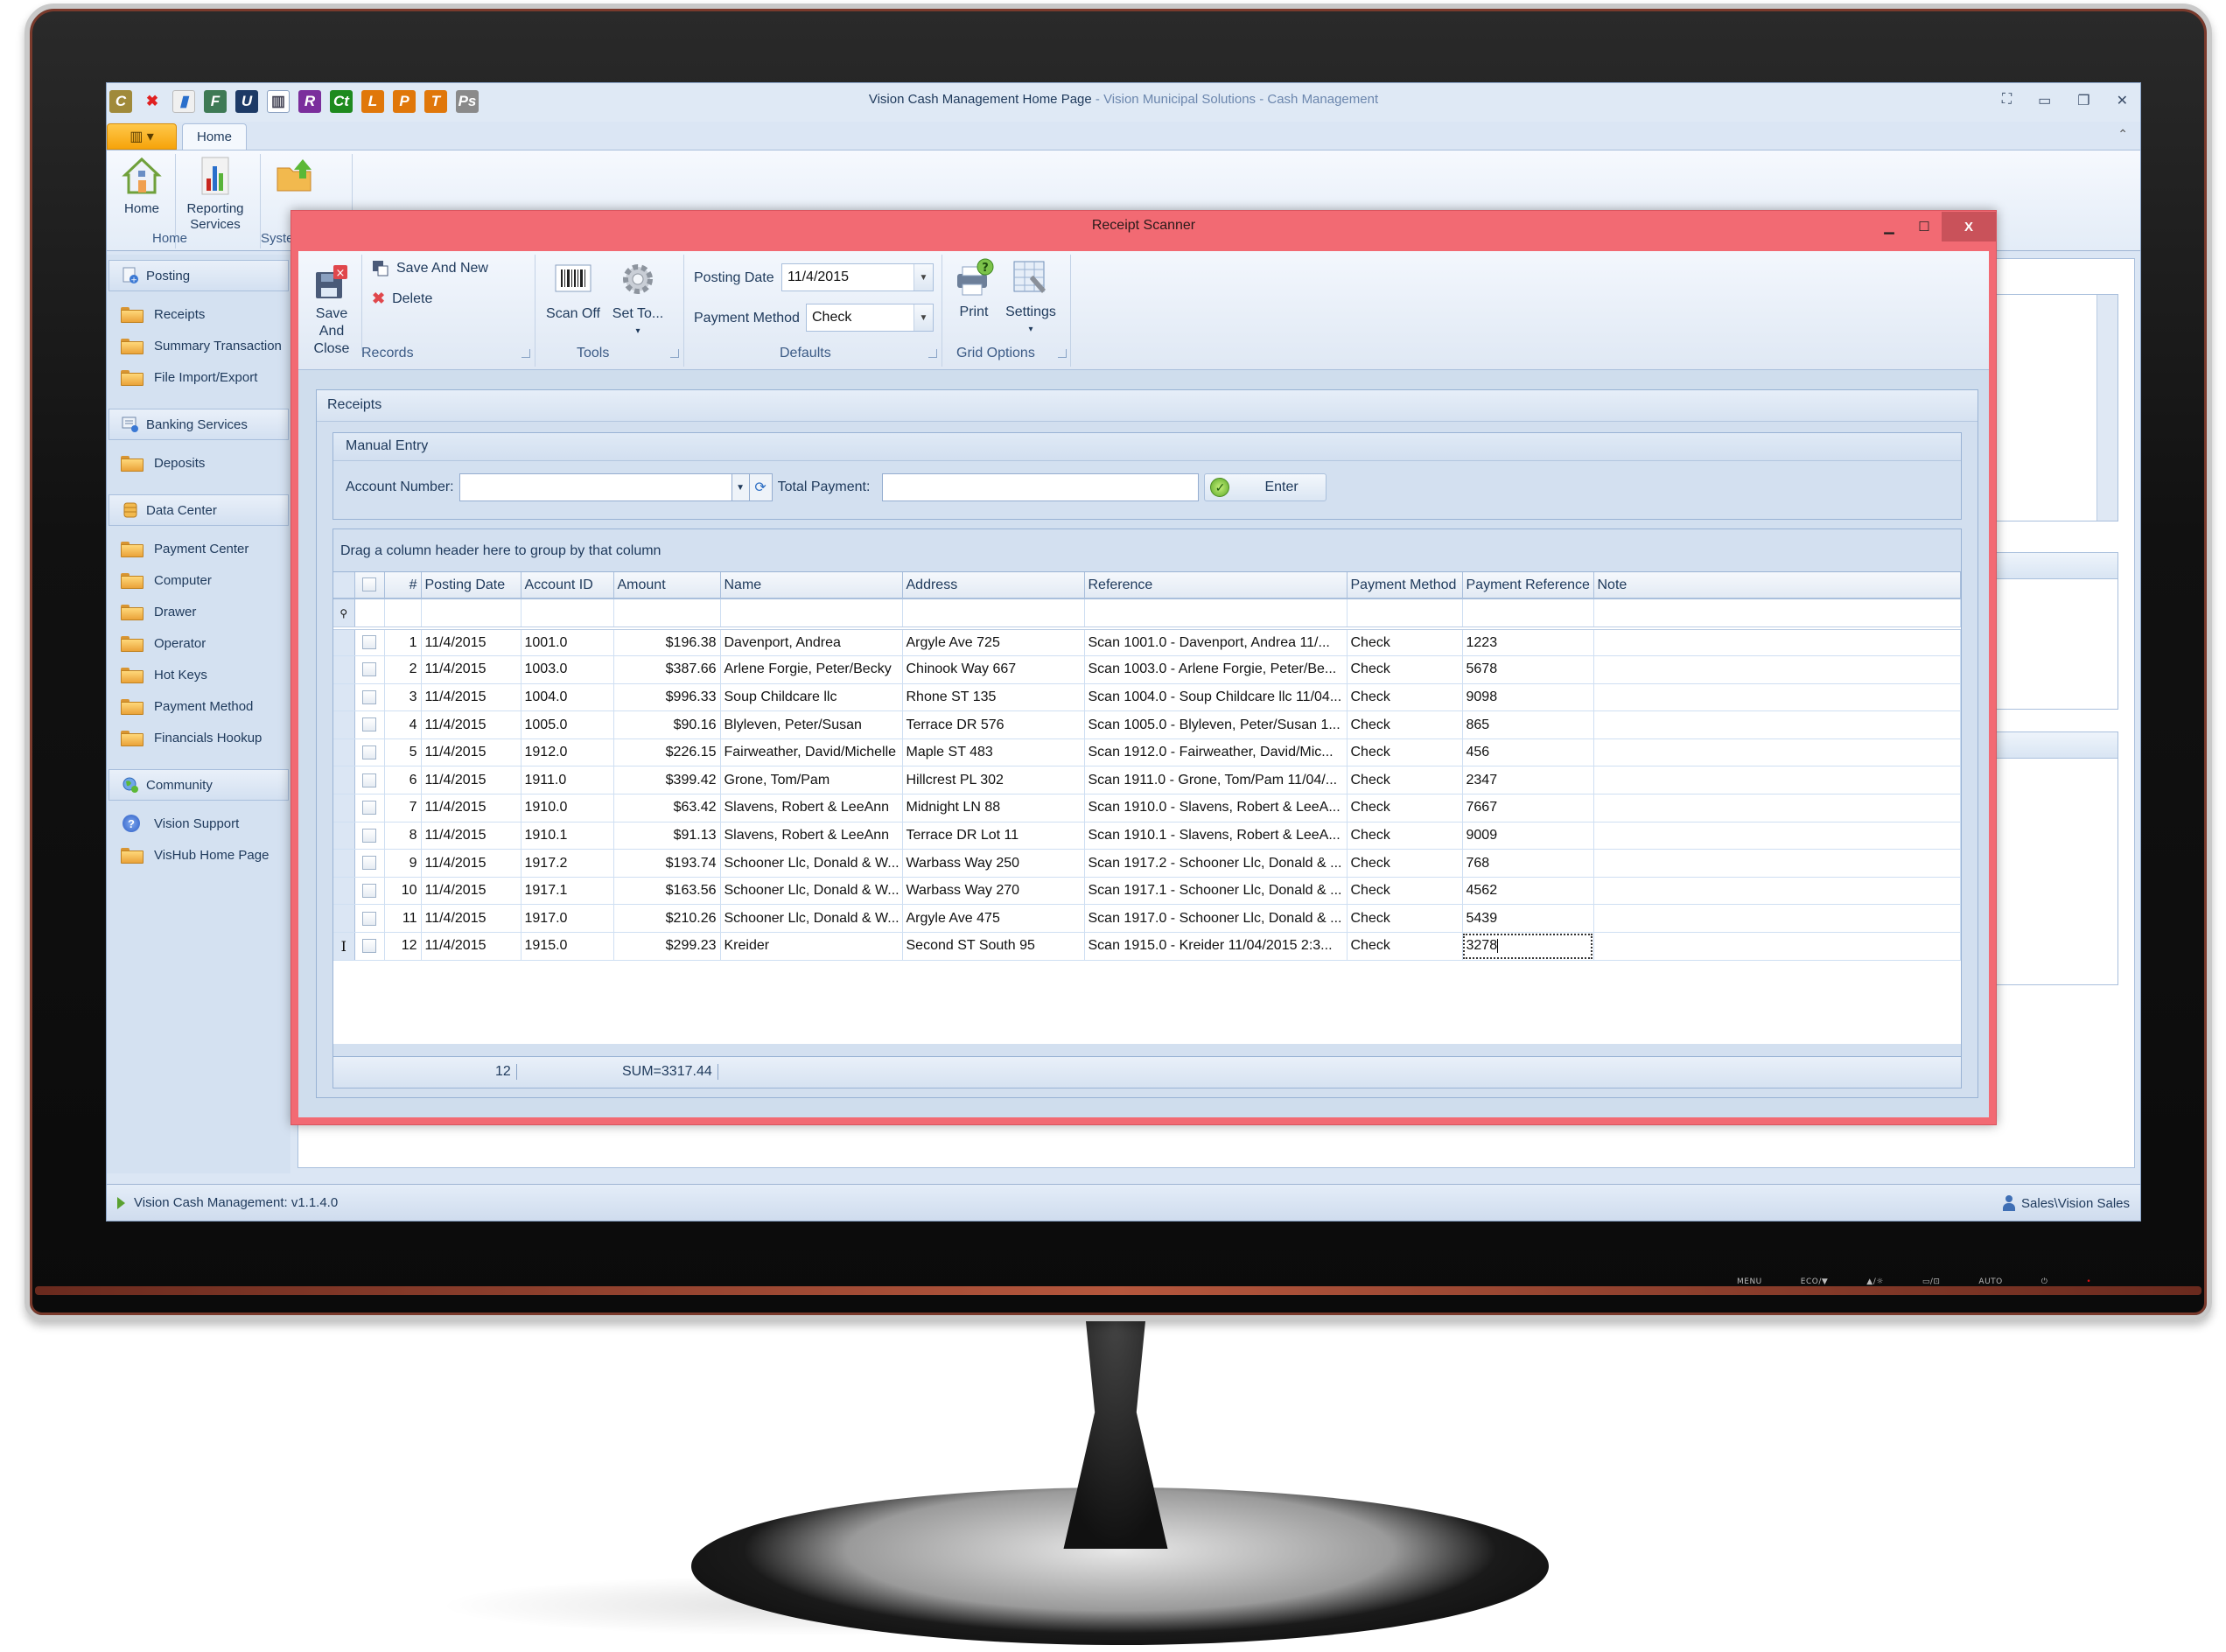 The height and width of the screenshot is (1652, 2226). Describe the element at coordinates (198, 611) in the screenshot. I see `sidebar-item-drawer: Drawer` at that location.